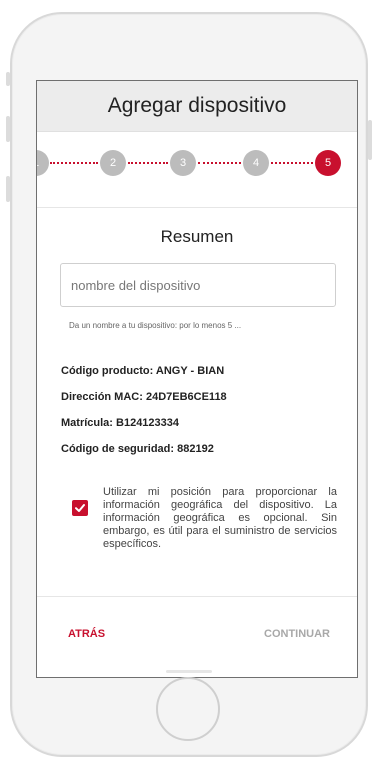 Image resolution: width=379 pixels, height=764 pixels. I want to click on home-button, so click(188, 709).